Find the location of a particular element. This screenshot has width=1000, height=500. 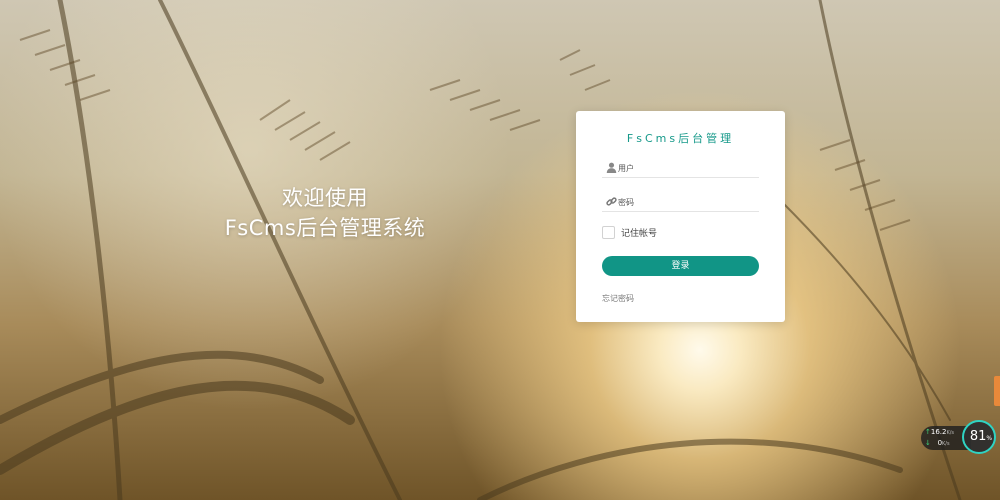

side-tab-handle is located at coordinates (997, 391).